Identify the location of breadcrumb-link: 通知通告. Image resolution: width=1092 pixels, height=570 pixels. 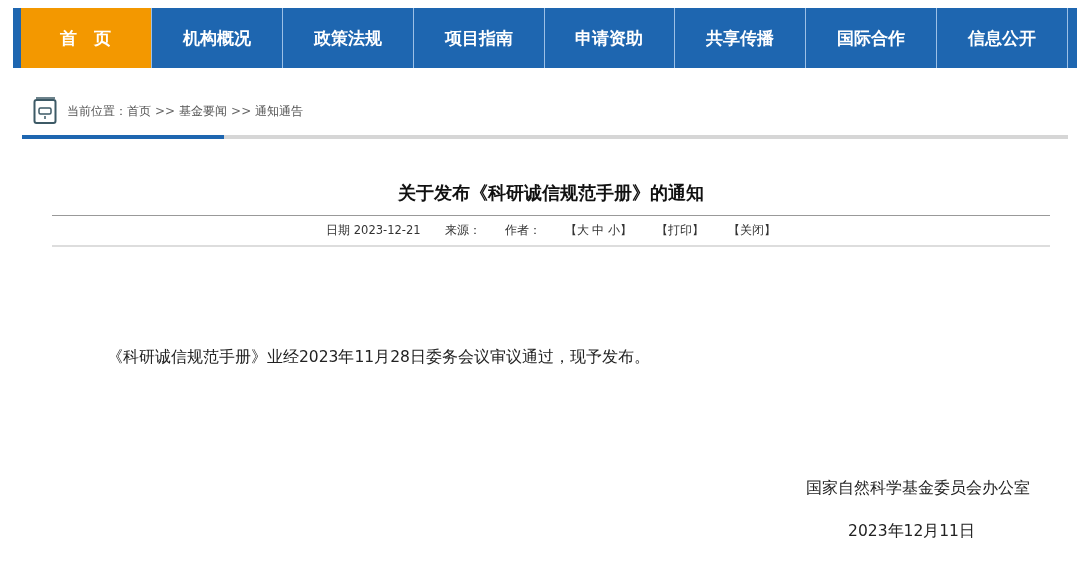
(279, 110).